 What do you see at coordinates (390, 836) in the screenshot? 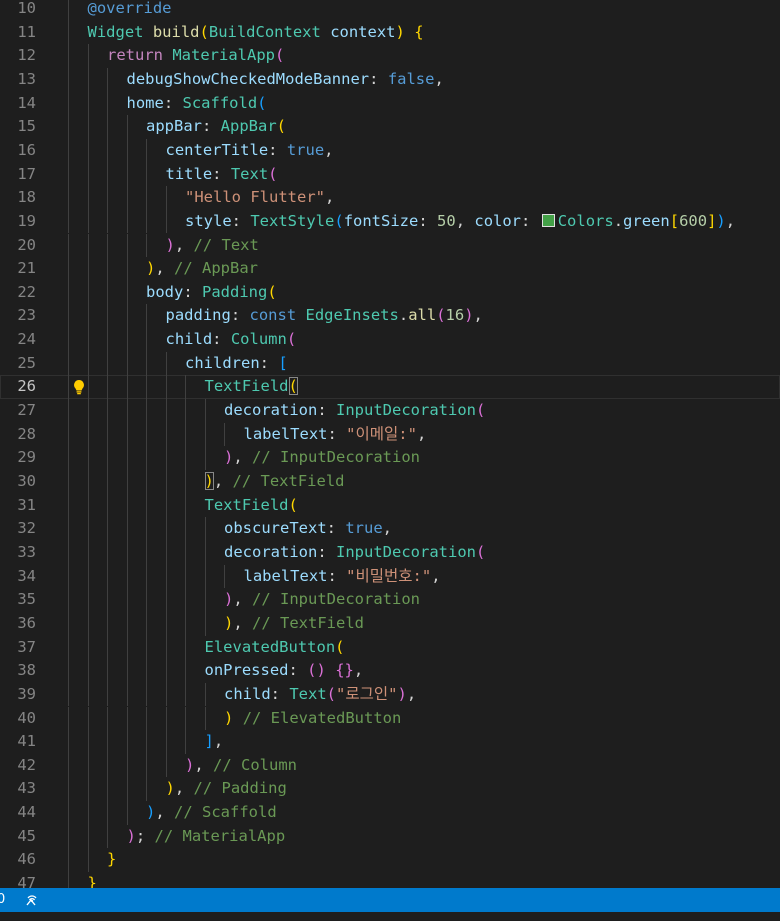
I see `code-line: 45); // MaterialApp` at bounding box center [390, 836].